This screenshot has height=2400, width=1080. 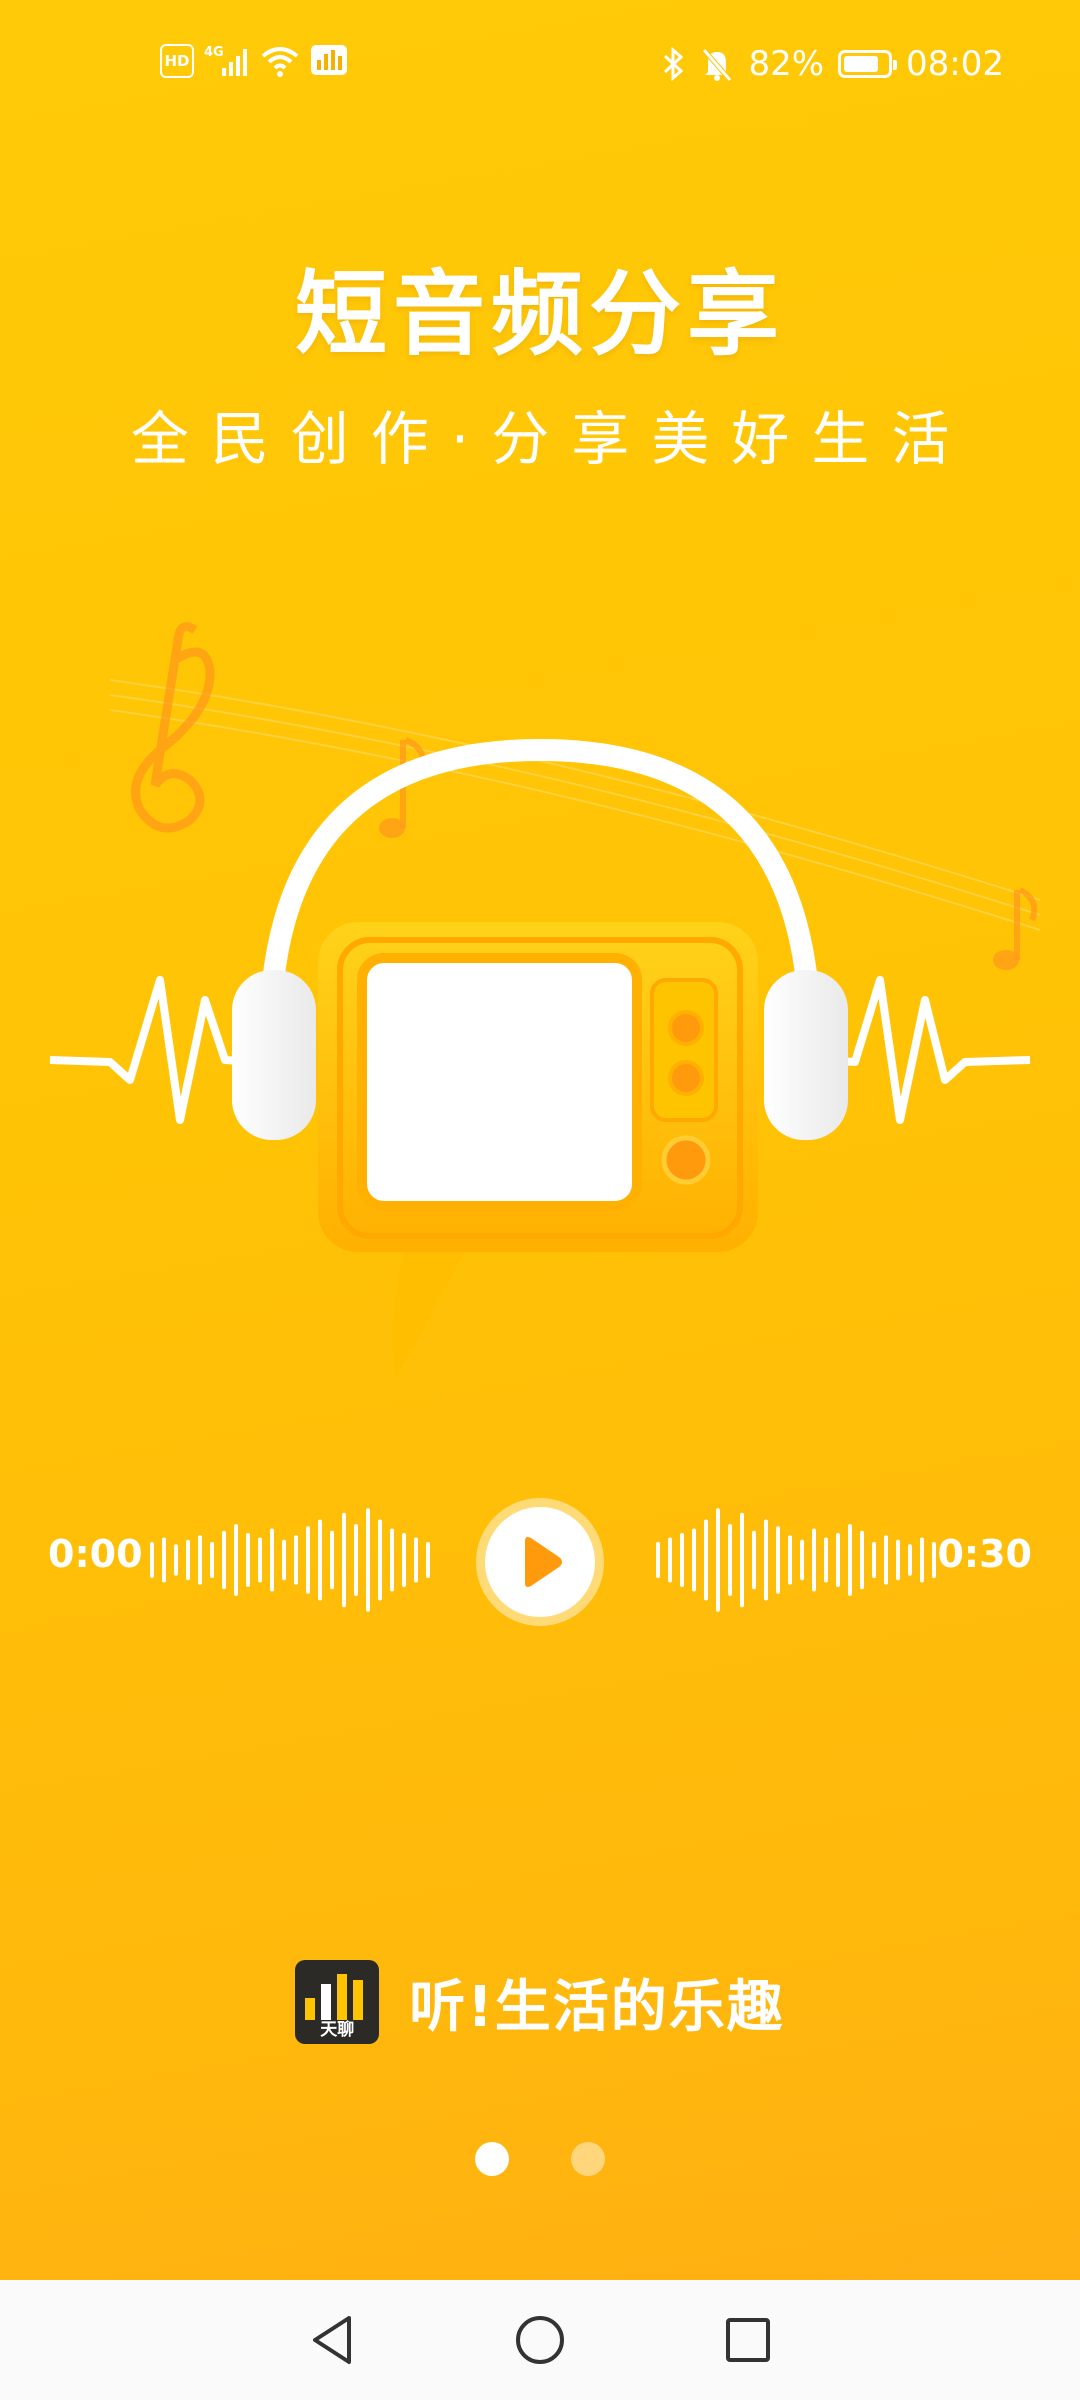 I want to click on heartbeat-left, so click(x=155, y=1050).